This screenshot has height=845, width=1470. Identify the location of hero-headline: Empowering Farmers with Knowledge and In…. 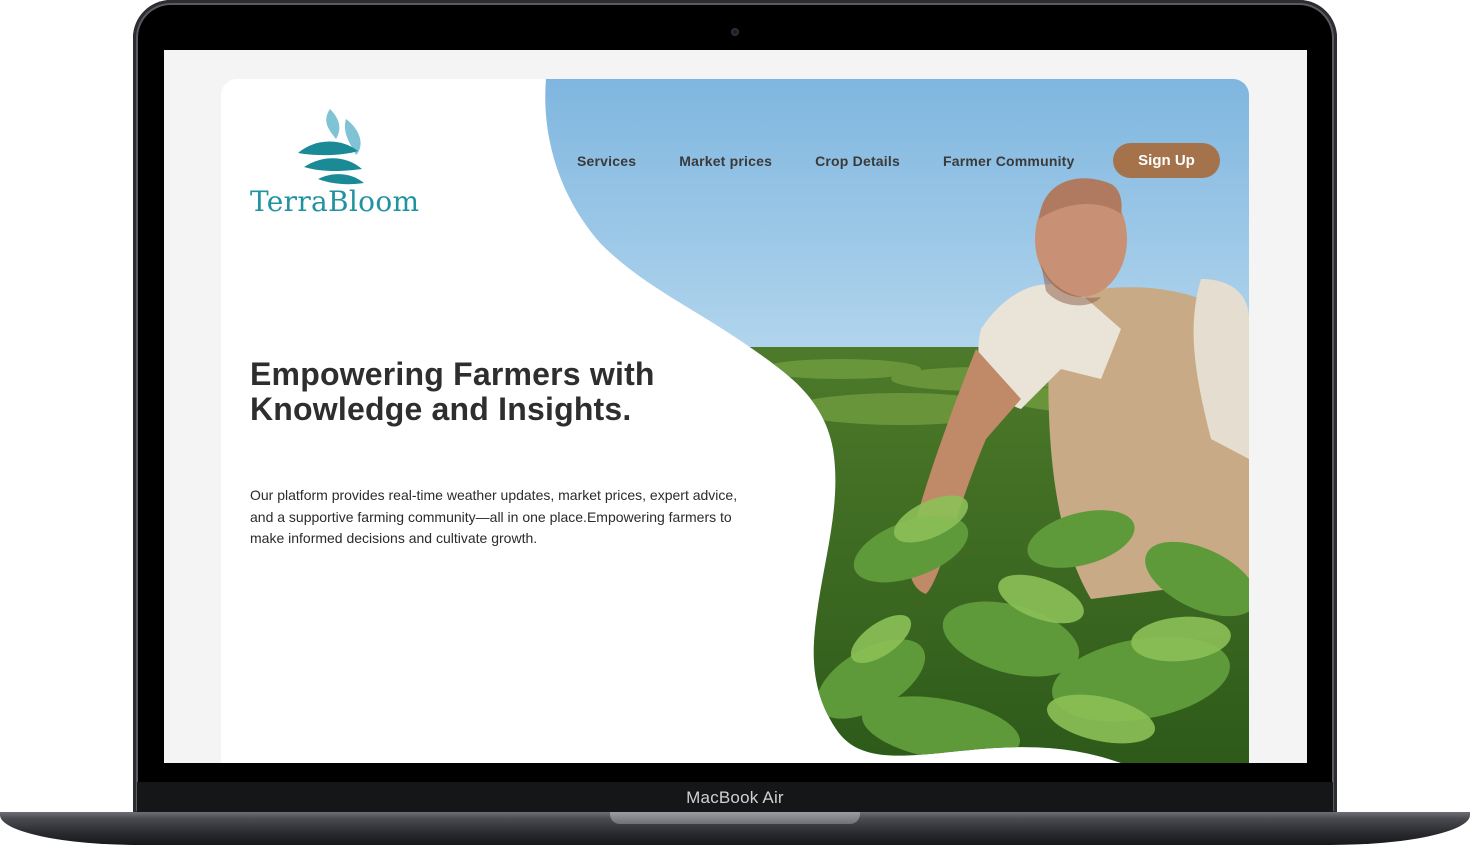
(452, 391).